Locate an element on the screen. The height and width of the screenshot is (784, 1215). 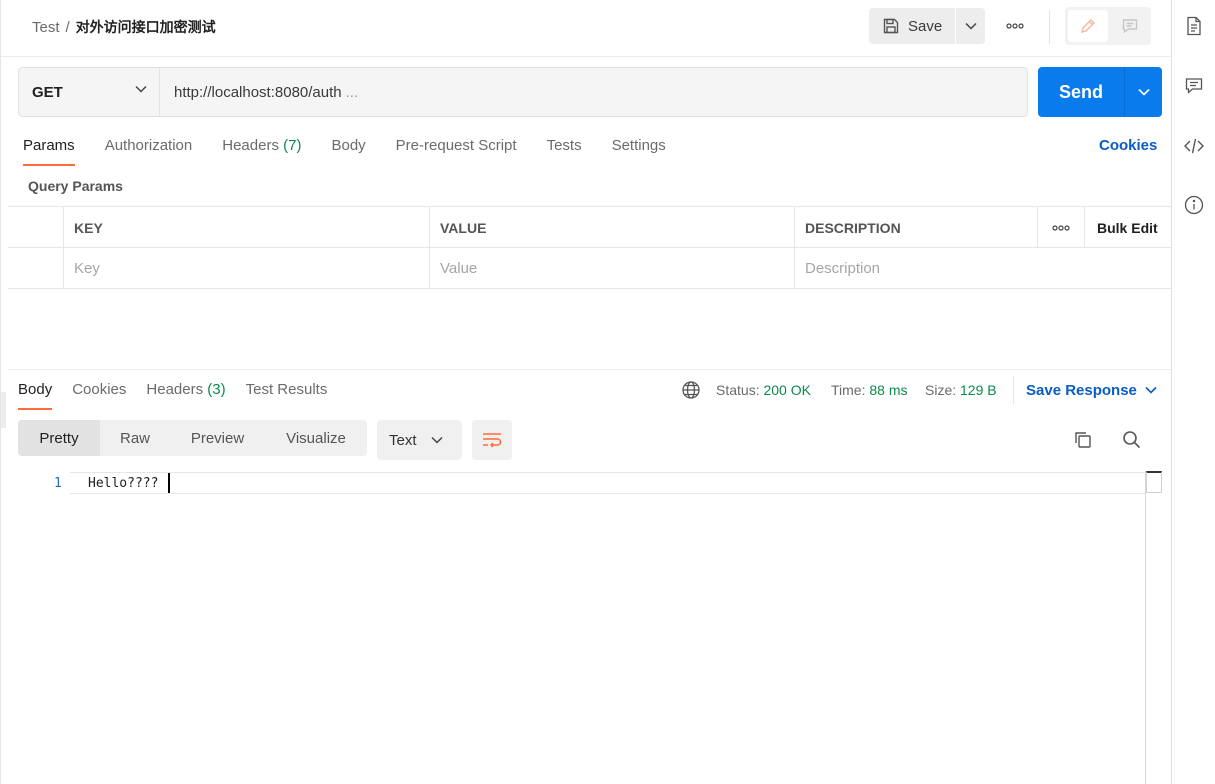
request-header: Test / 对外访问接口加密测试 Save is located at coordinates (586, 28).